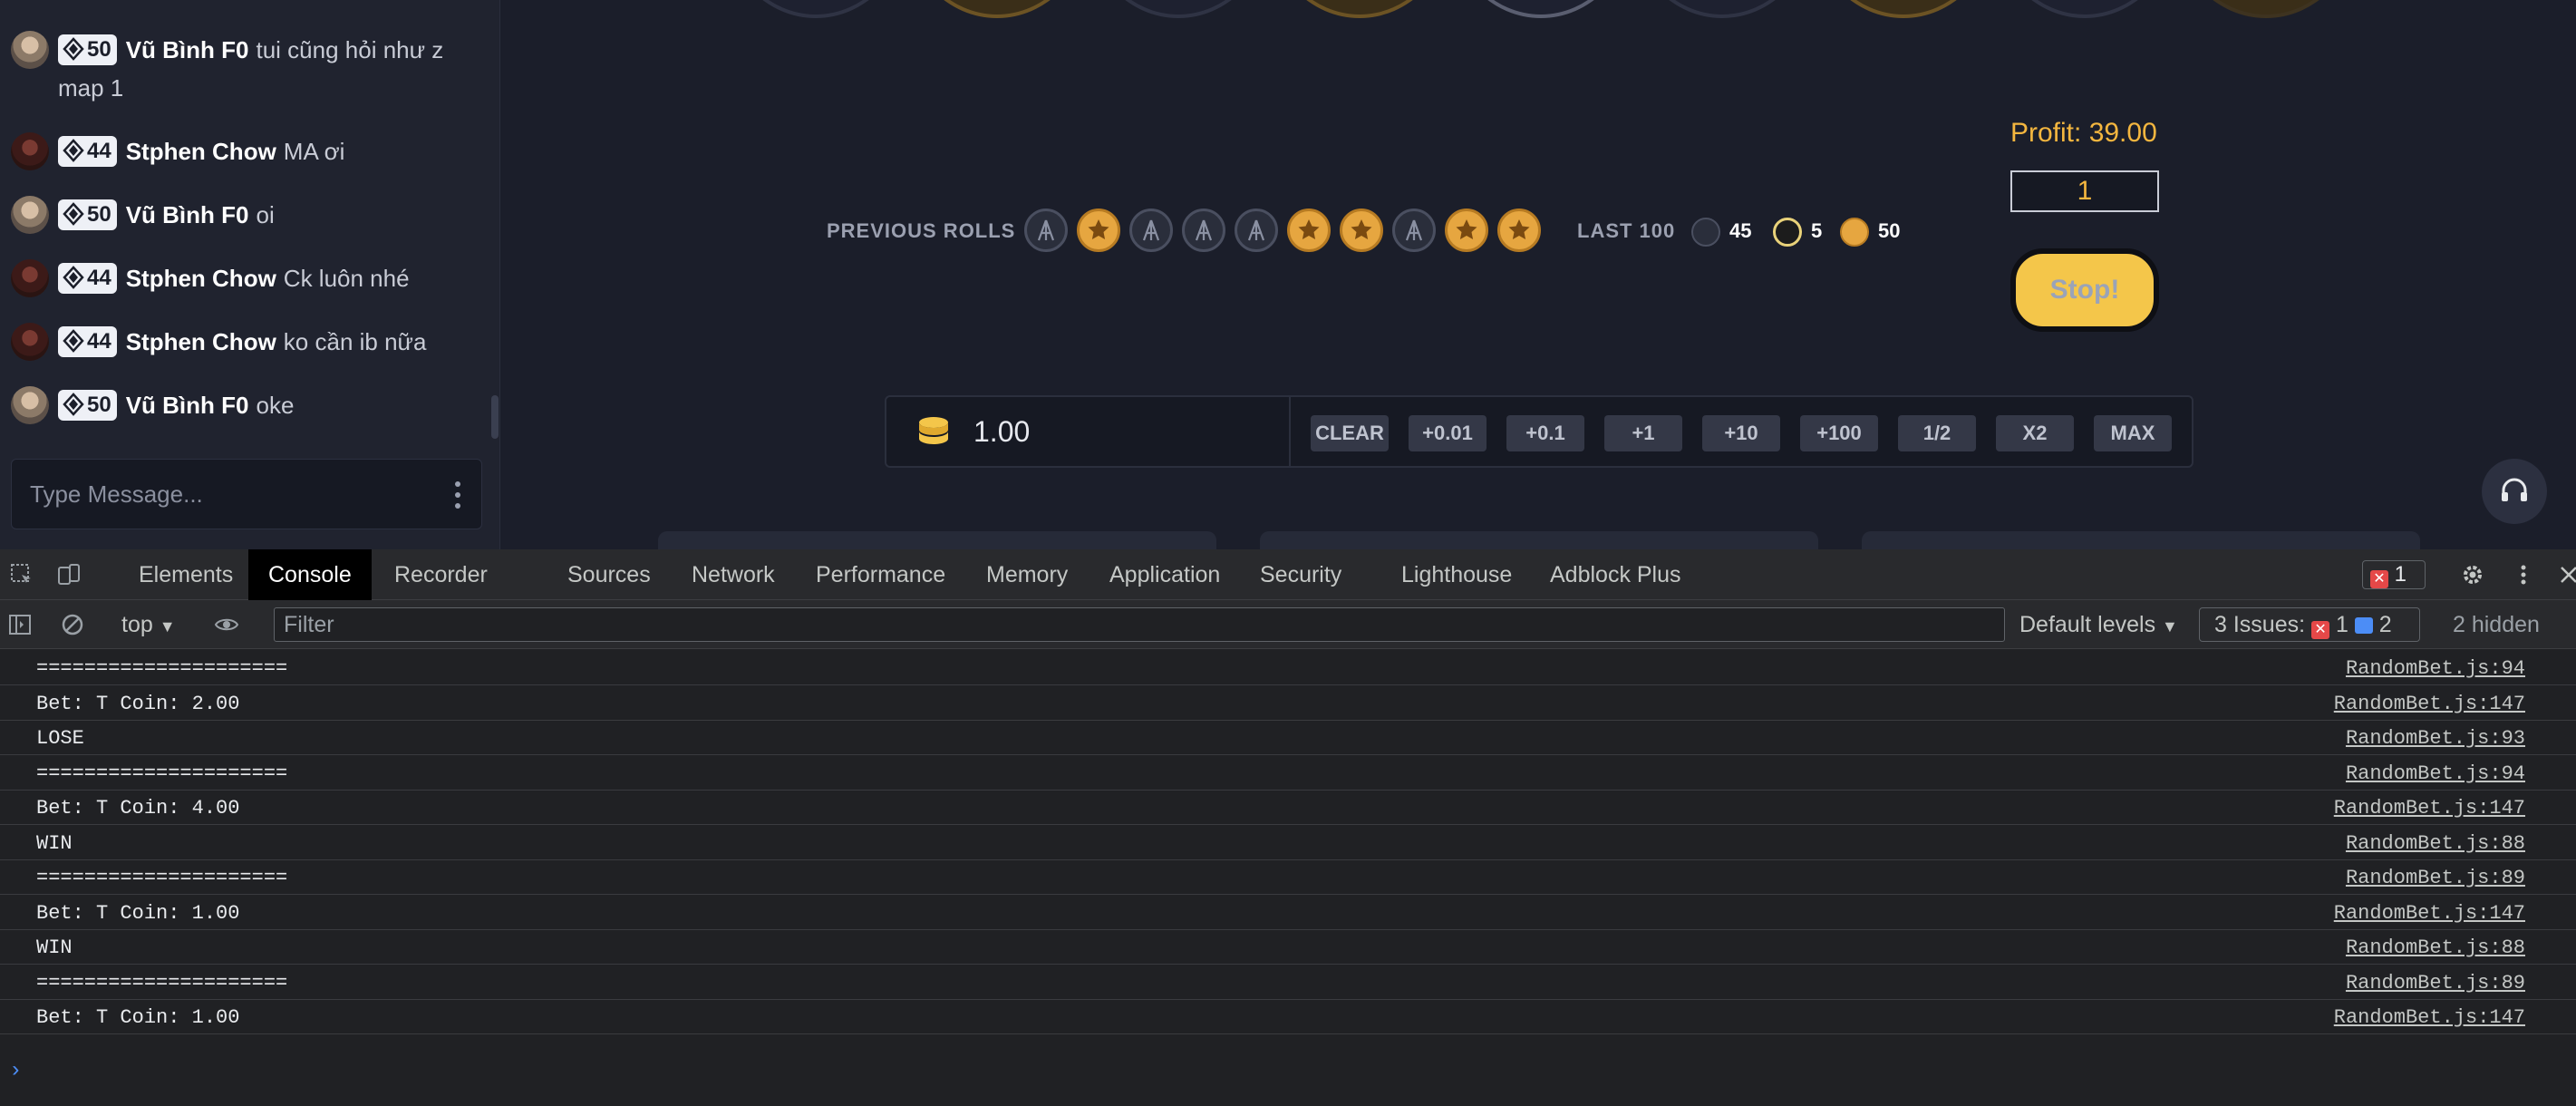  Describe the element at coordinates (1448, 433) in the screenshot. I see `bet-button-0-01: +0.01` at that location.